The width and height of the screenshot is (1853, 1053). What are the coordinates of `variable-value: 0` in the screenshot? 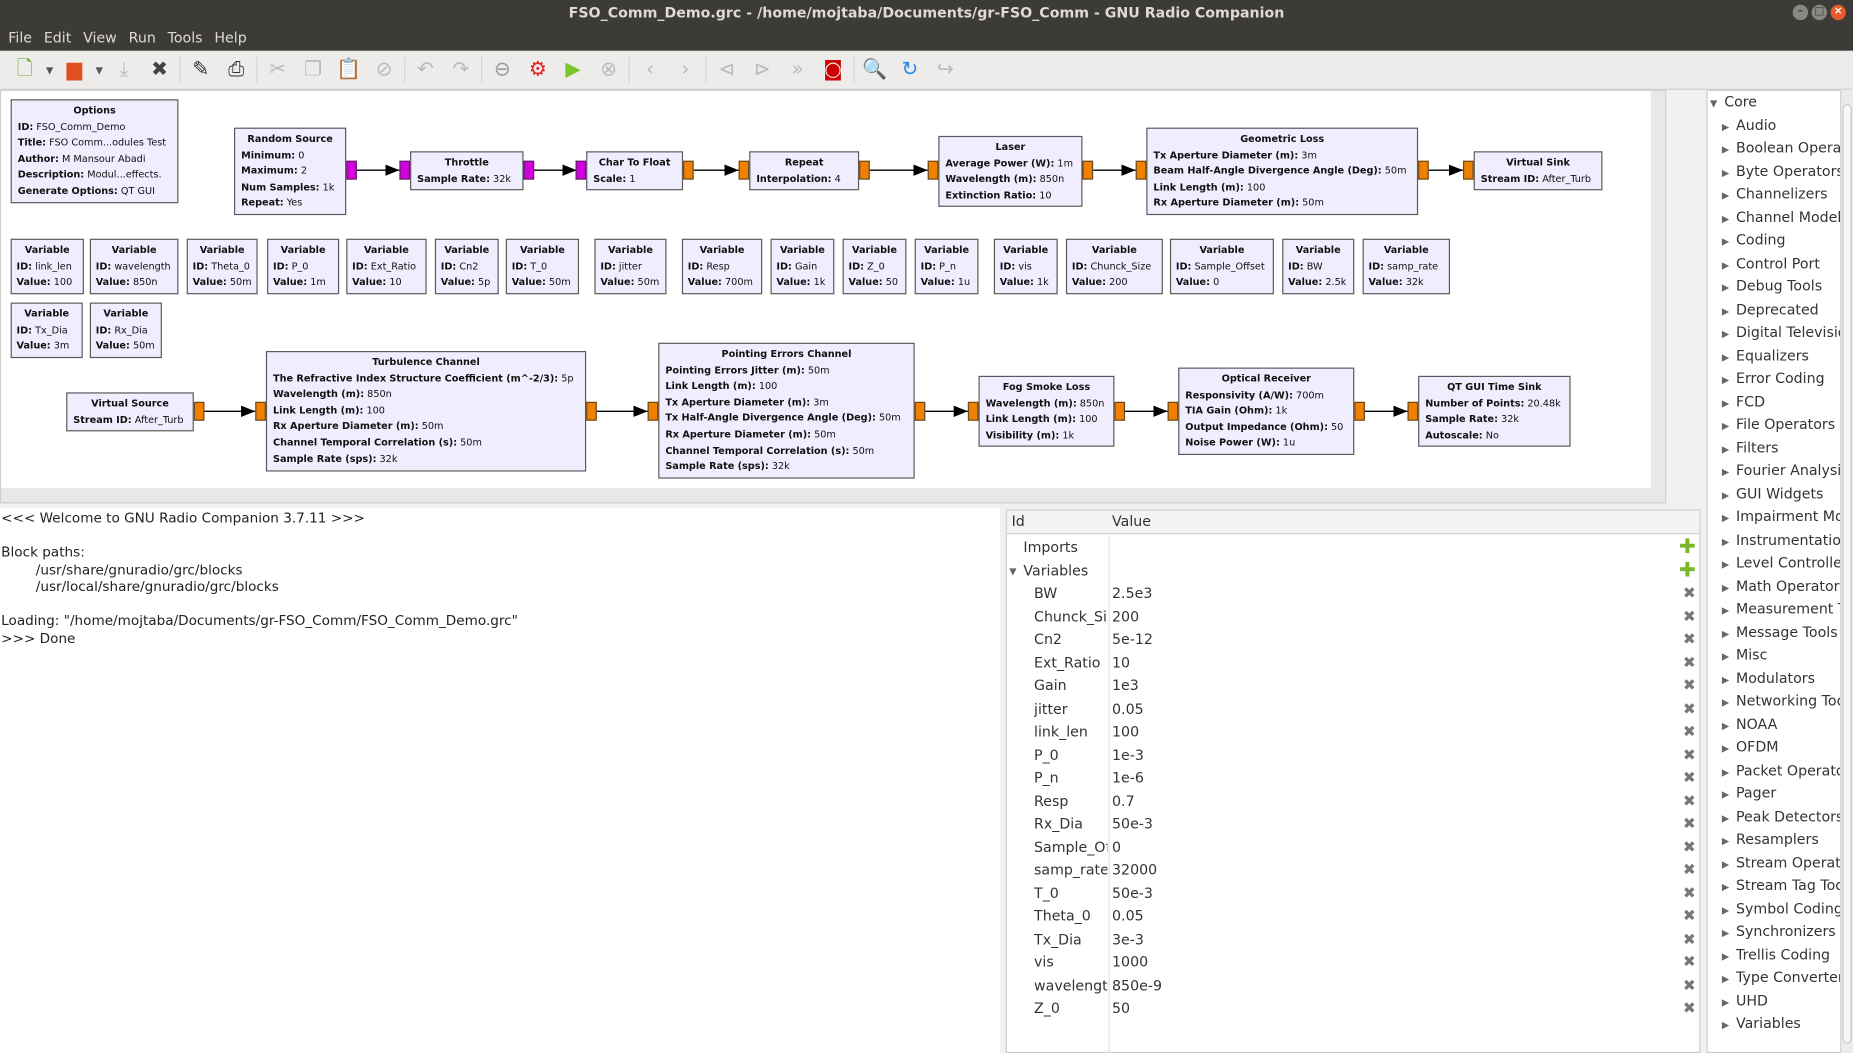 It's located at (1116, 847).